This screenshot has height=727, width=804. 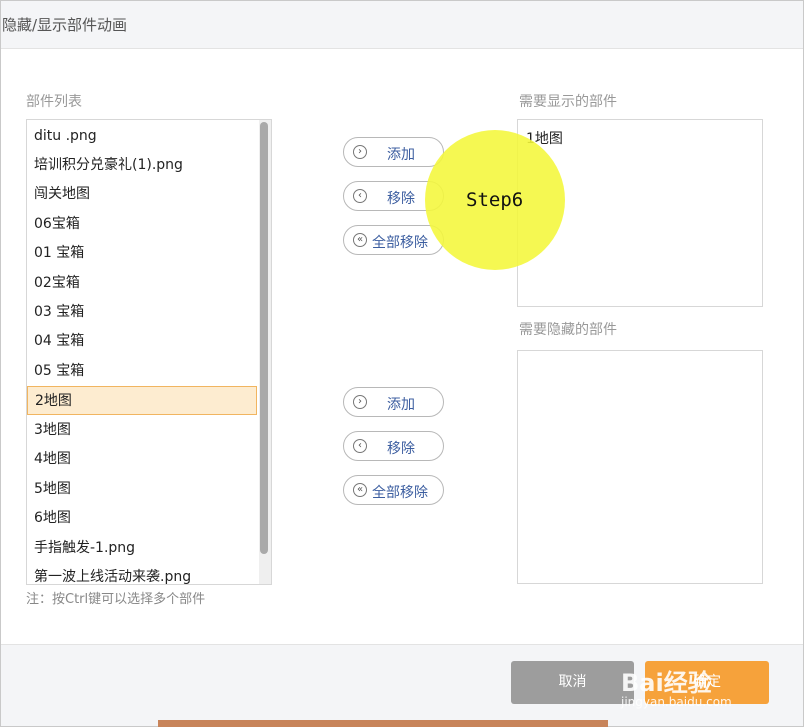 I want to click on hide-list, so click(x=640, y=467).